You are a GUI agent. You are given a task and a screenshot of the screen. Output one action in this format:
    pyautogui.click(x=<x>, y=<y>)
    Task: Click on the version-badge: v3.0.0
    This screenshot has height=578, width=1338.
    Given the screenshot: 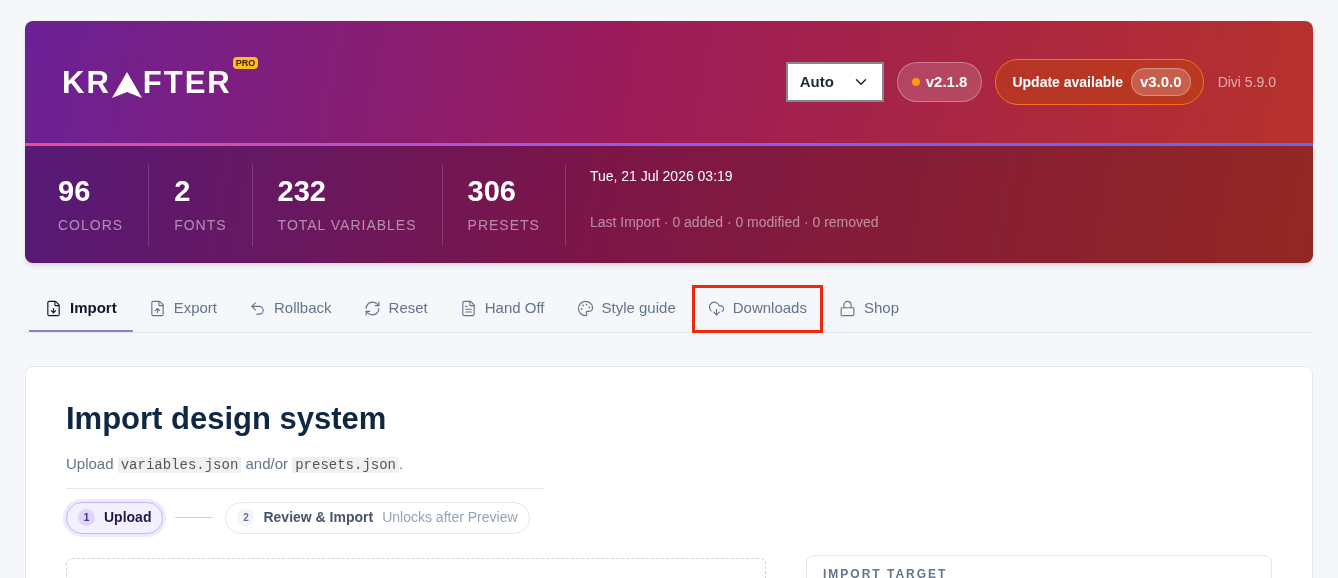 What is the action you would take?
    pyautogui.click(x=1160, y=82)
    